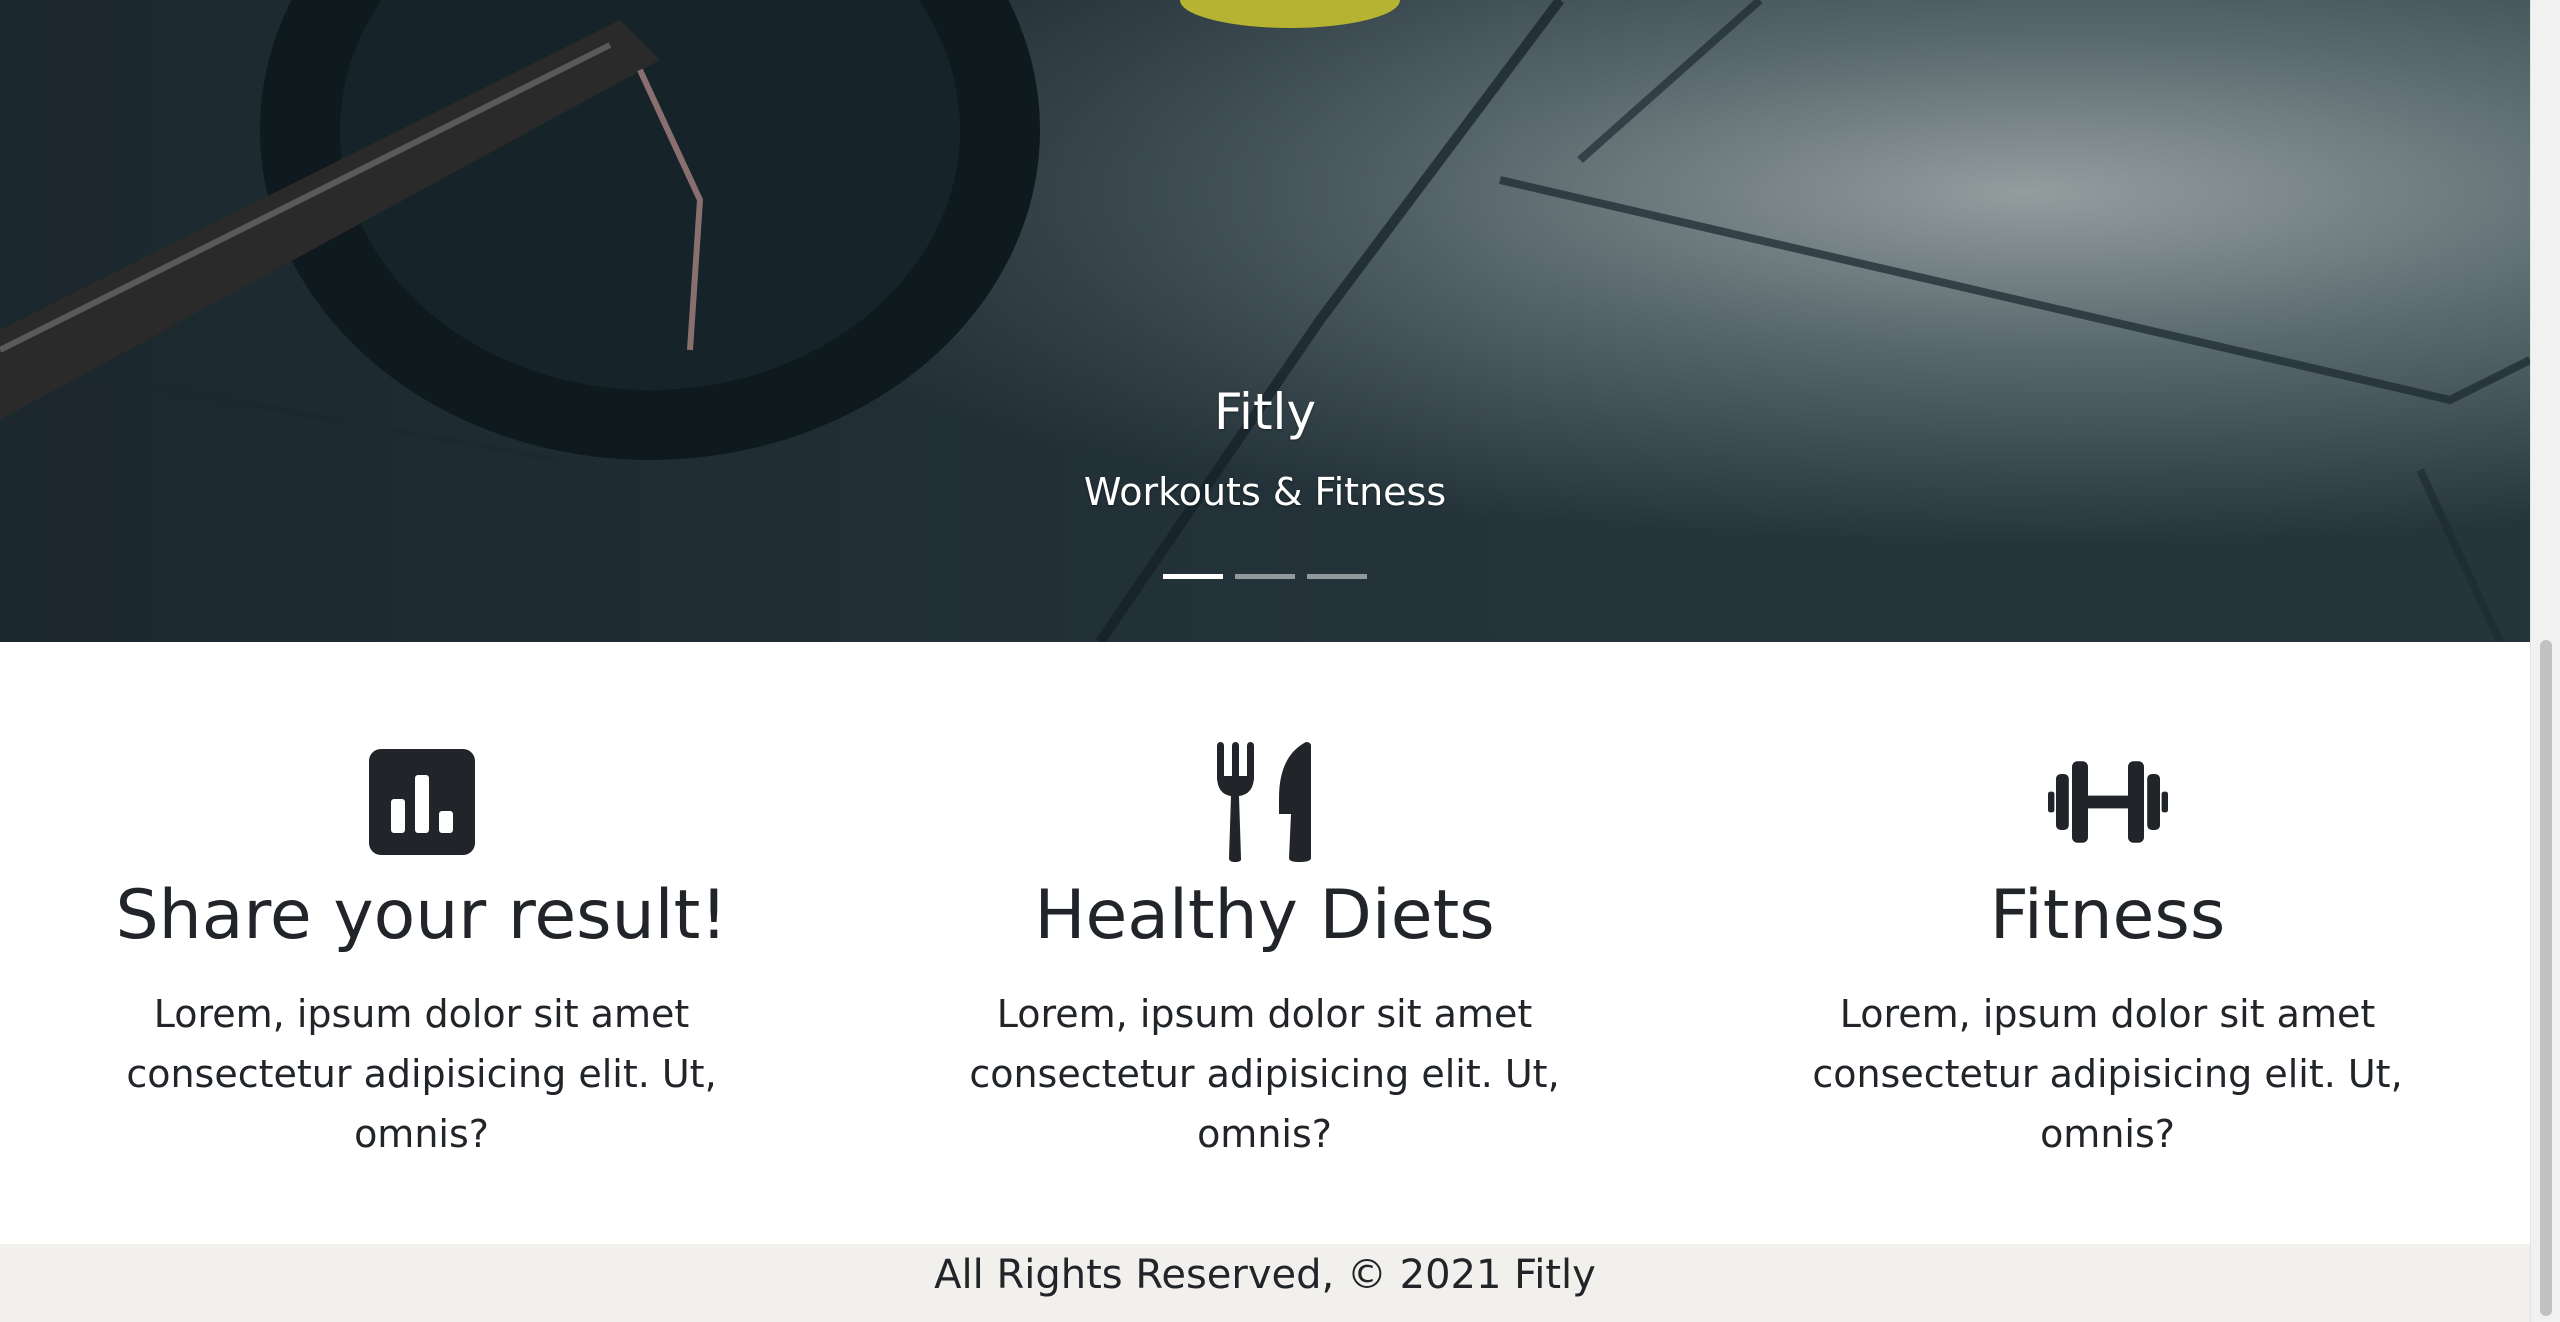 This screenshot has width=2560, height=1322. I want to click on hero-title: Fitly, so click(1265, 412).